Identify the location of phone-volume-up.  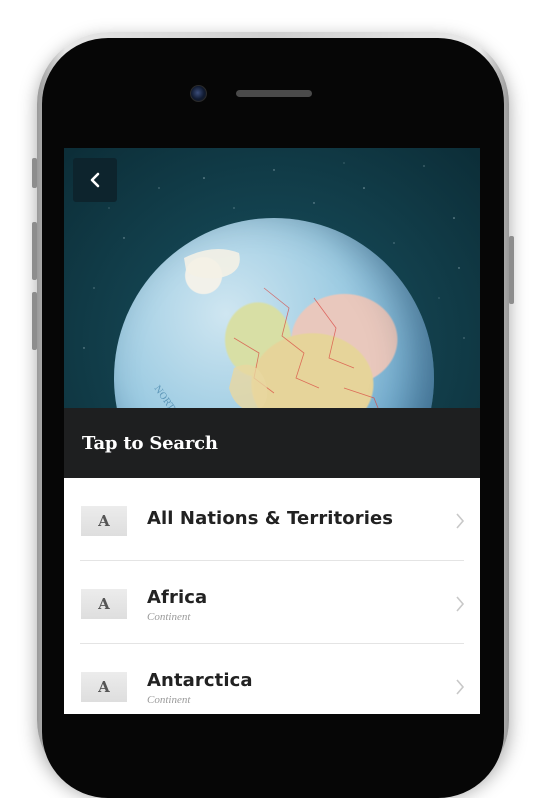
(34, 251).